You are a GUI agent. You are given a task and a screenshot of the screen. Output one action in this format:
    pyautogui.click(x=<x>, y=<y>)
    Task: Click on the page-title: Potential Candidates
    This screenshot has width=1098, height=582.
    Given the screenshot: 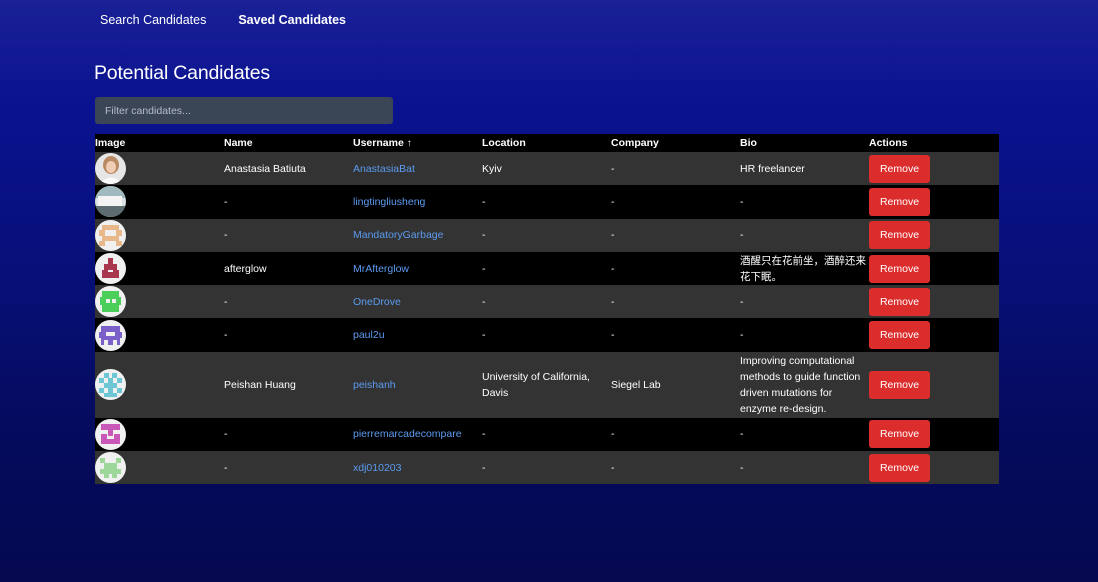 What is the action you would take?
    pyautogui.click(x=182, y=73)
    